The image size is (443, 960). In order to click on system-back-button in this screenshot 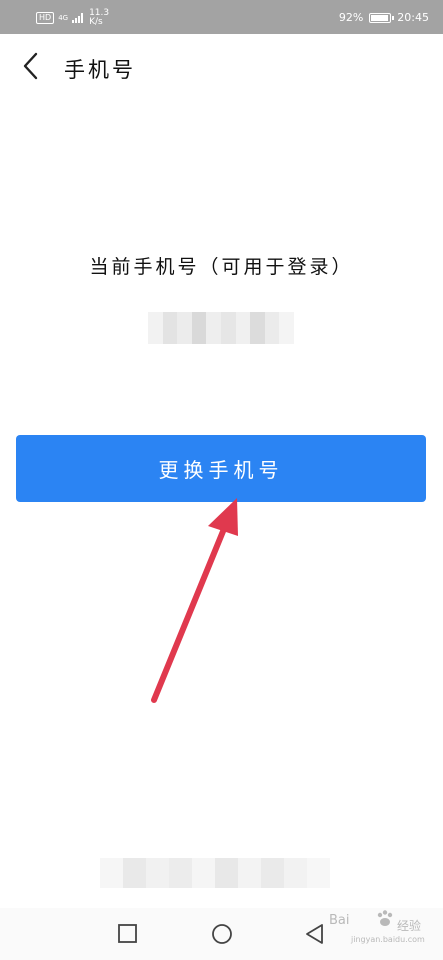, I will do `click(315, 934)`.